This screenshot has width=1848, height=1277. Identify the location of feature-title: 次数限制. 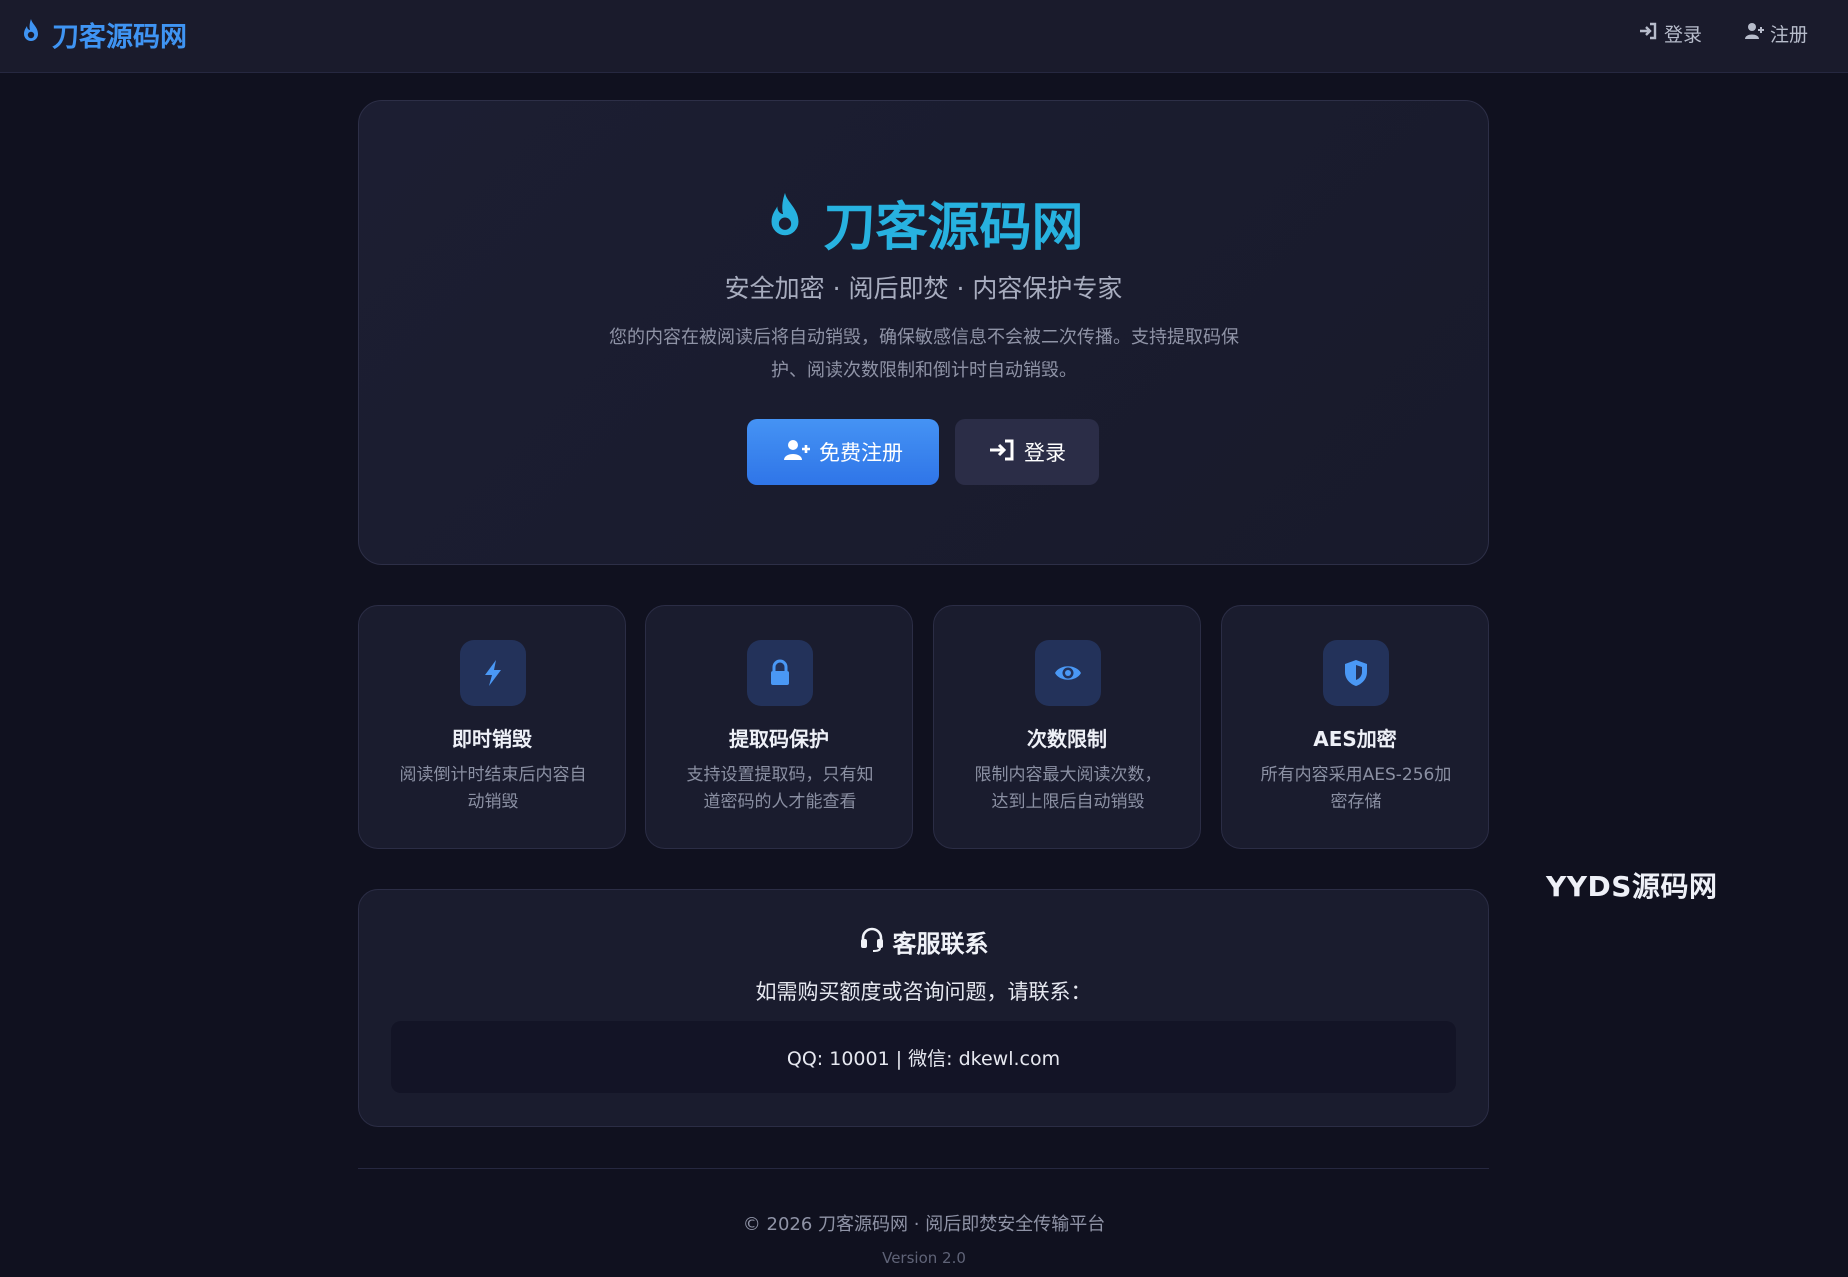
(1067, 739).